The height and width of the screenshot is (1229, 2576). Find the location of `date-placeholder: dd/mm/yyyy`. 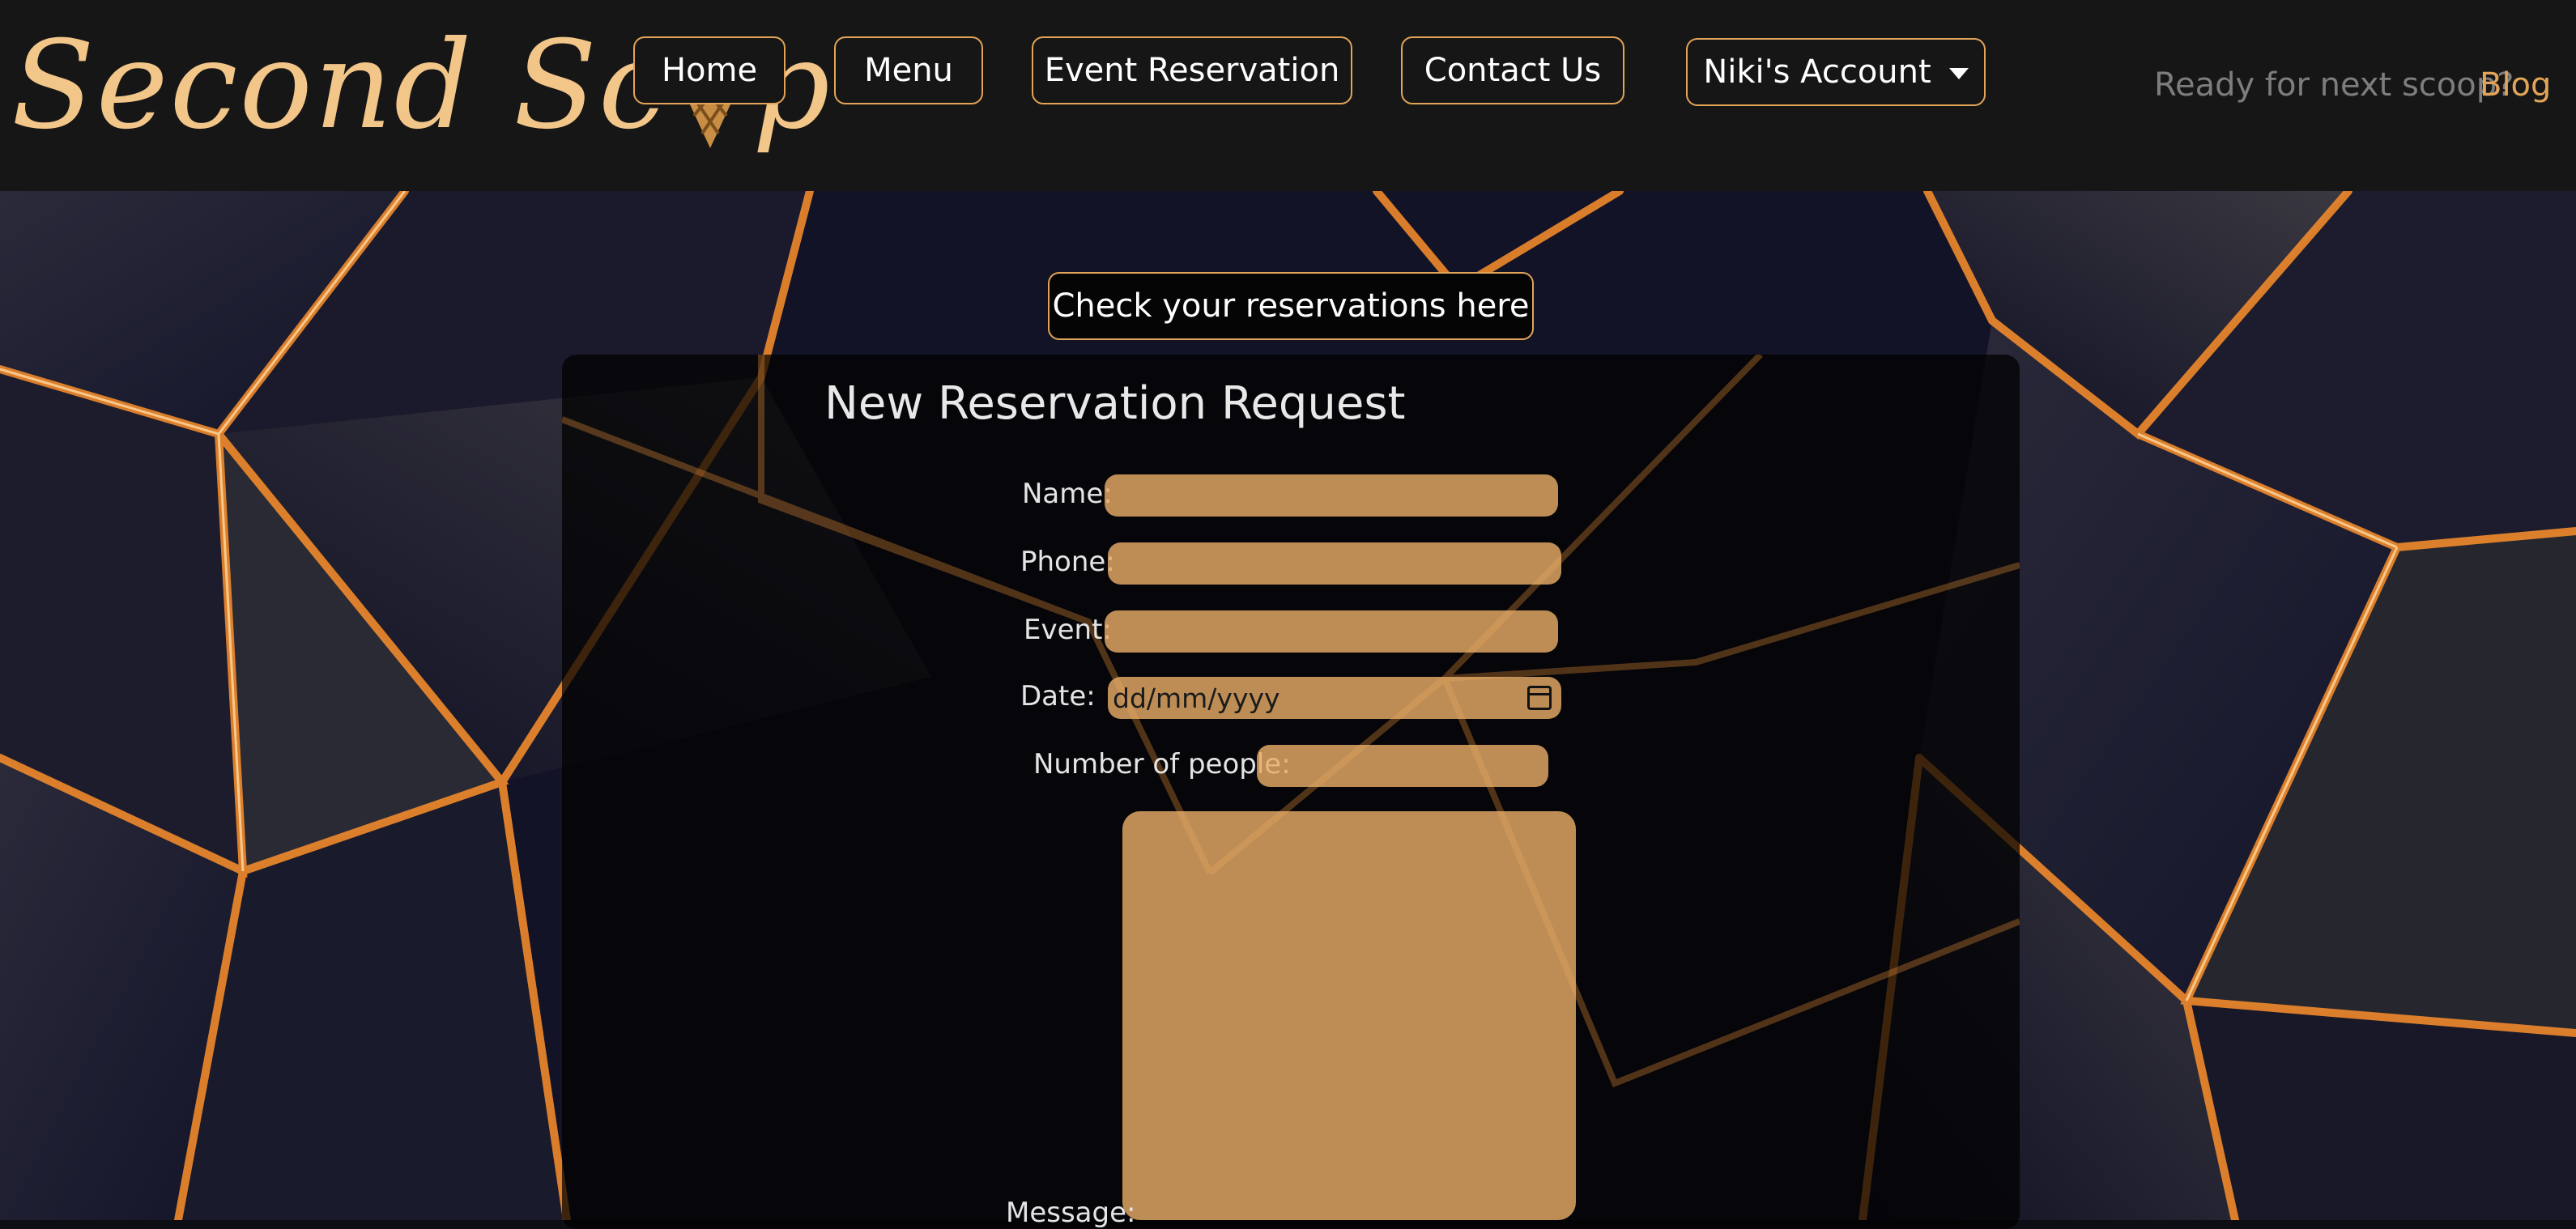

date-placeholder: dd/mm/yyyy is located at coordinates (1196, 698).